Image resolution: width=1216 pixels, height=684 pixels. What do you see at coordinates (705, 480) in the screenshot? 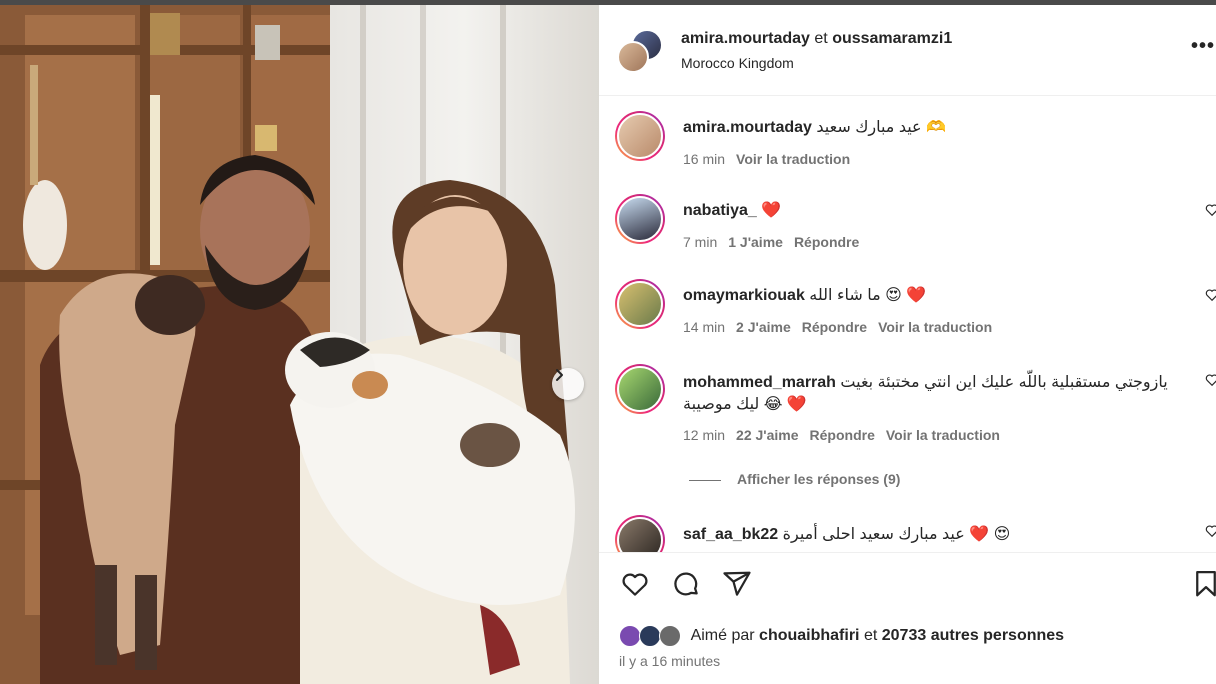
I see `replies-divider` at bounding box center [705, 480].